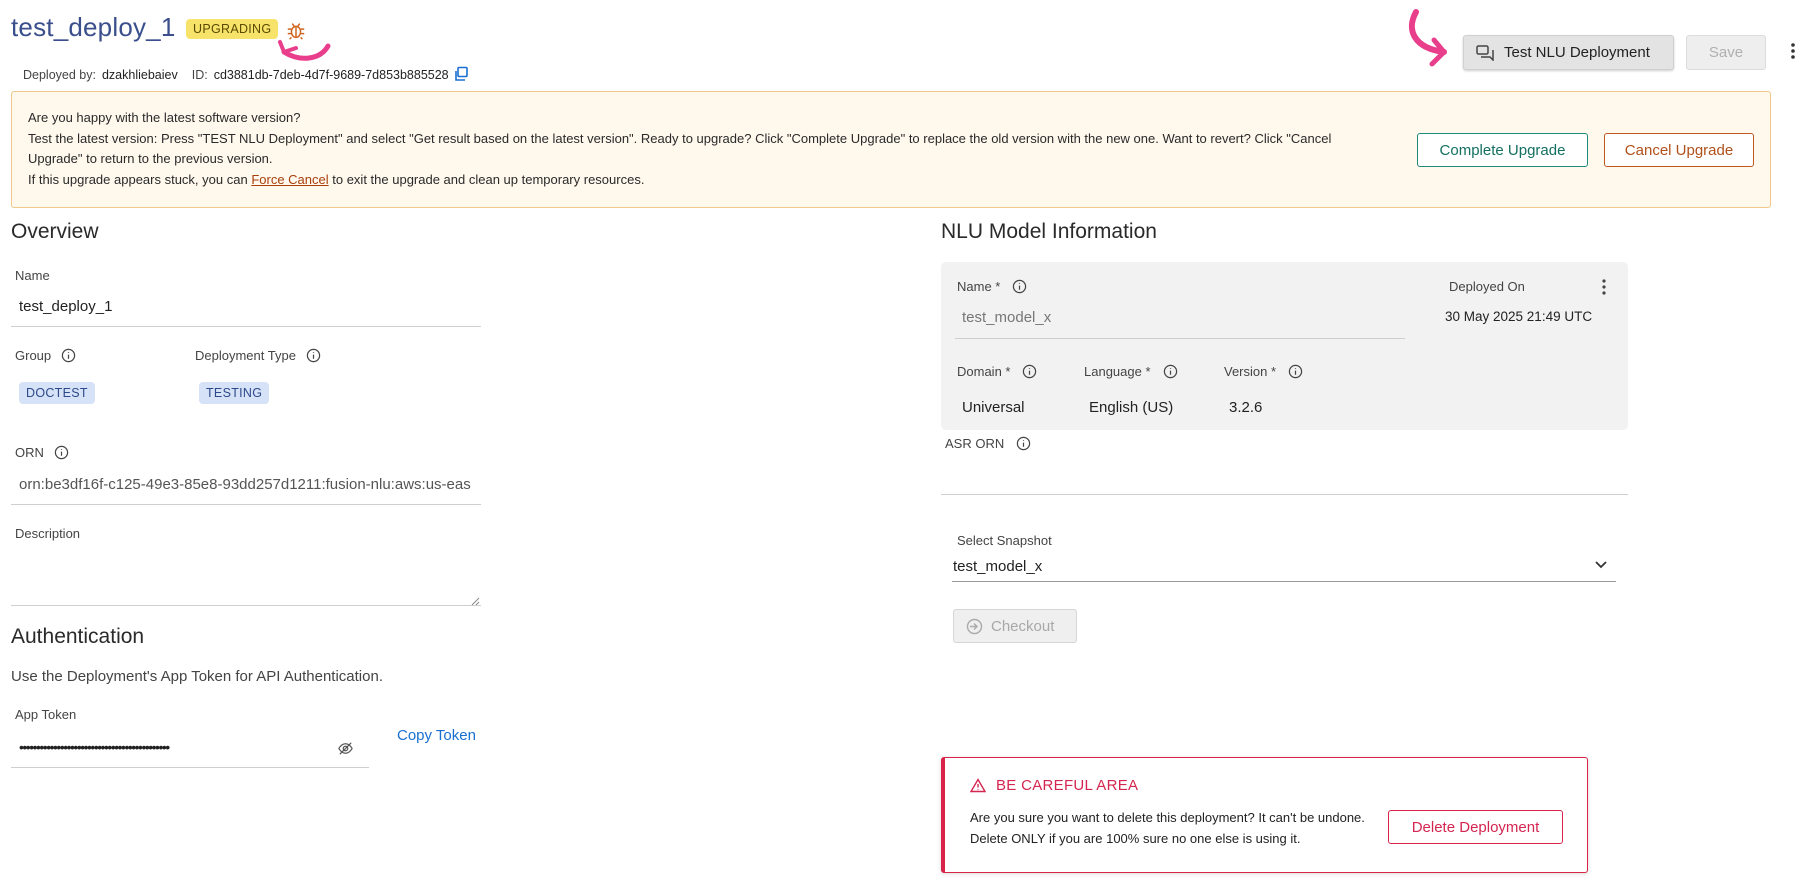 This screenshot has width=1802, height=884. What do you see at coordinates (345, 748) in the screenshot?
I see `eye-off-icon` at bounding box center [345, 748].